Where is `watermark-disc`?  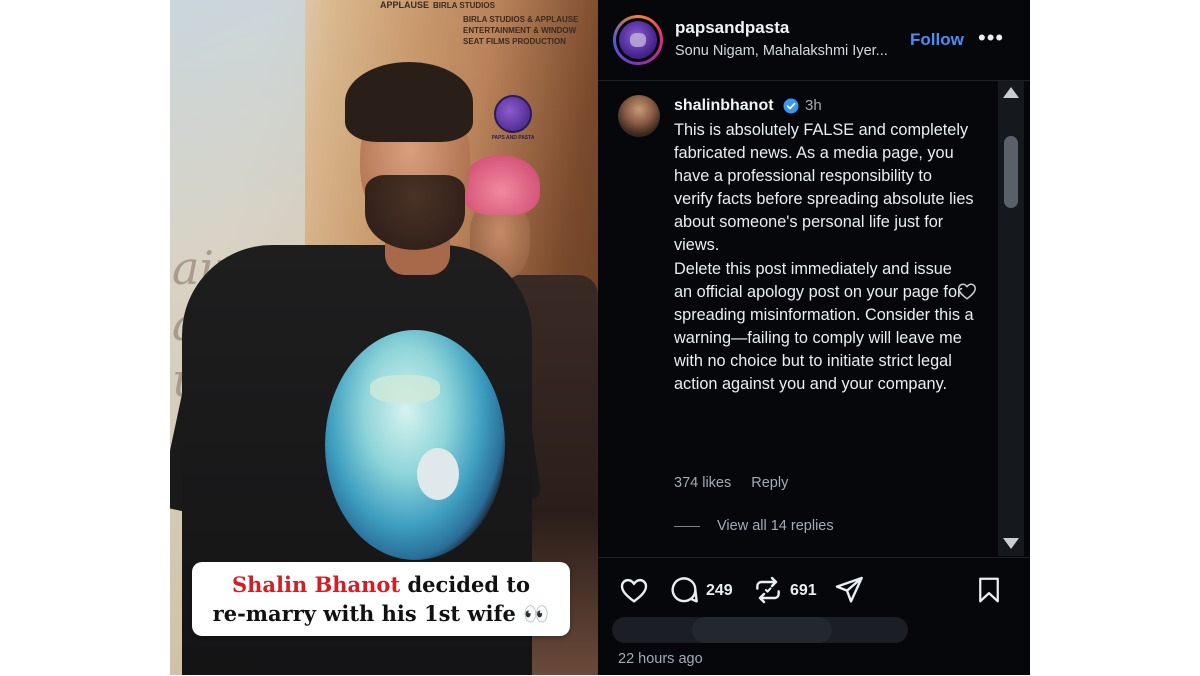
watermark-disc is located at coordinates (513, 114).